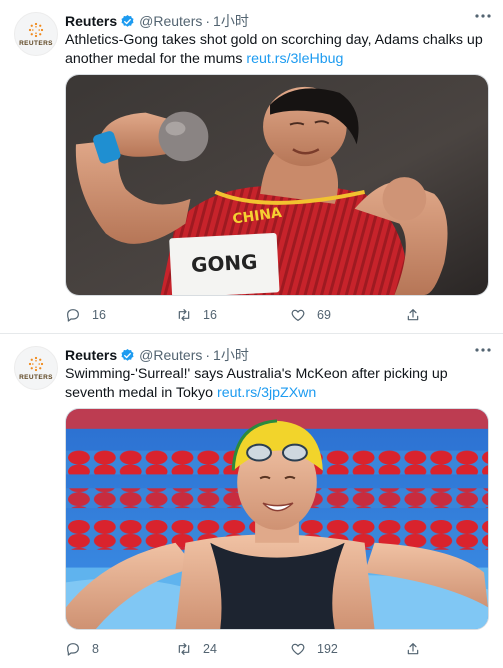 The width and height of the screenshot is (503, 668). I want to click on tweet-link: reut.rs/3jpZXwn, so click(266, 393).